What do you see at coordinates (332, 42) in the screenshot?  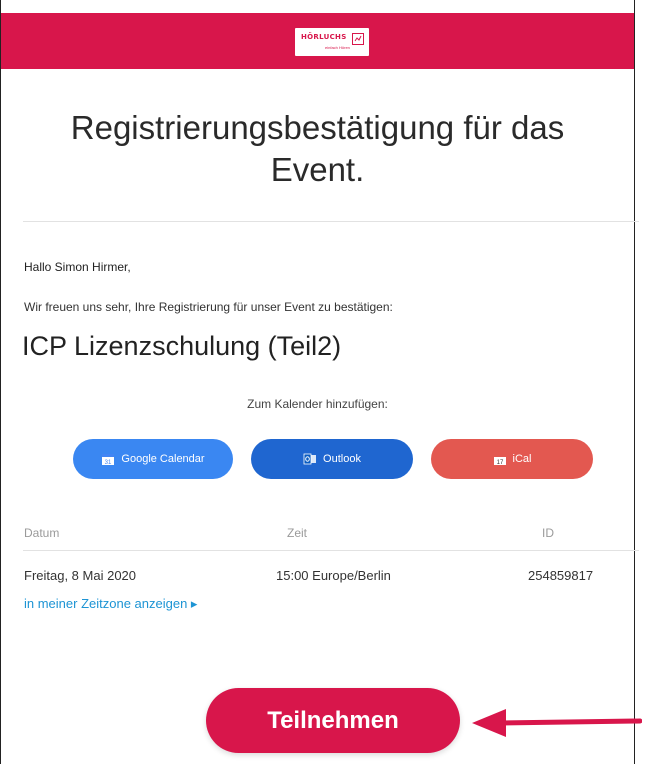 I see `brand-logo: HÖRLUCHS einfach Hören` at bounding box center [332, 42].